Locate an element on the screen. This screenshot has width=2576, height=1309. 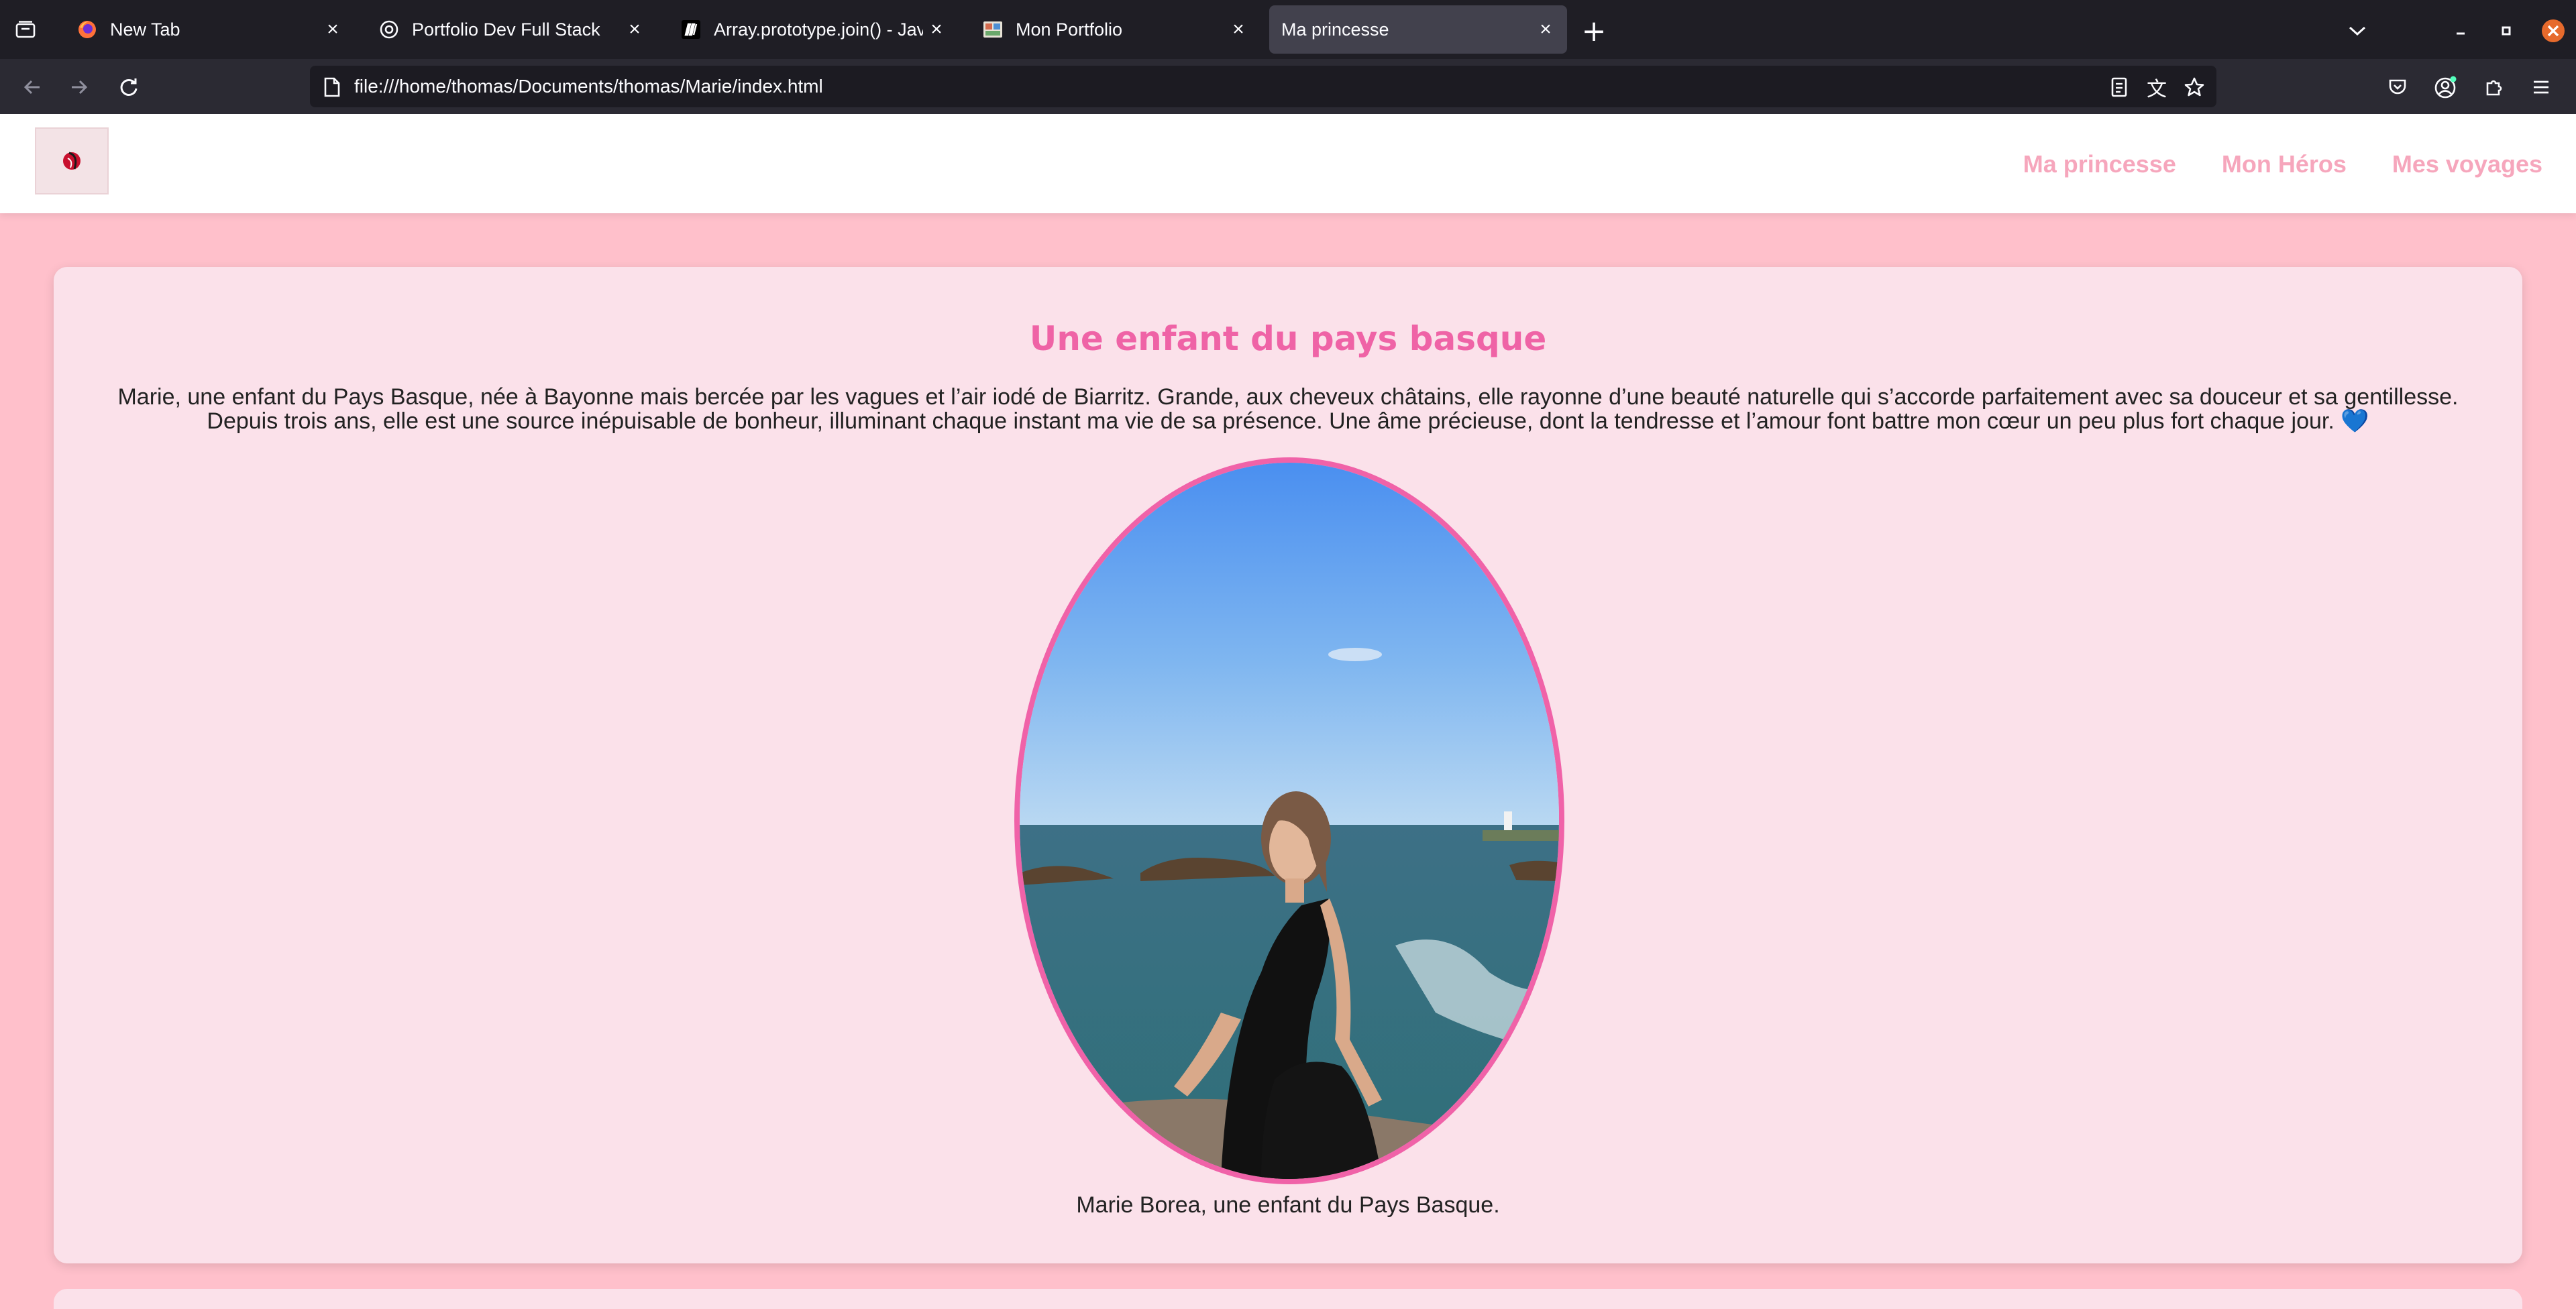
arrow-right-icon is located at coordinates (80, 88).